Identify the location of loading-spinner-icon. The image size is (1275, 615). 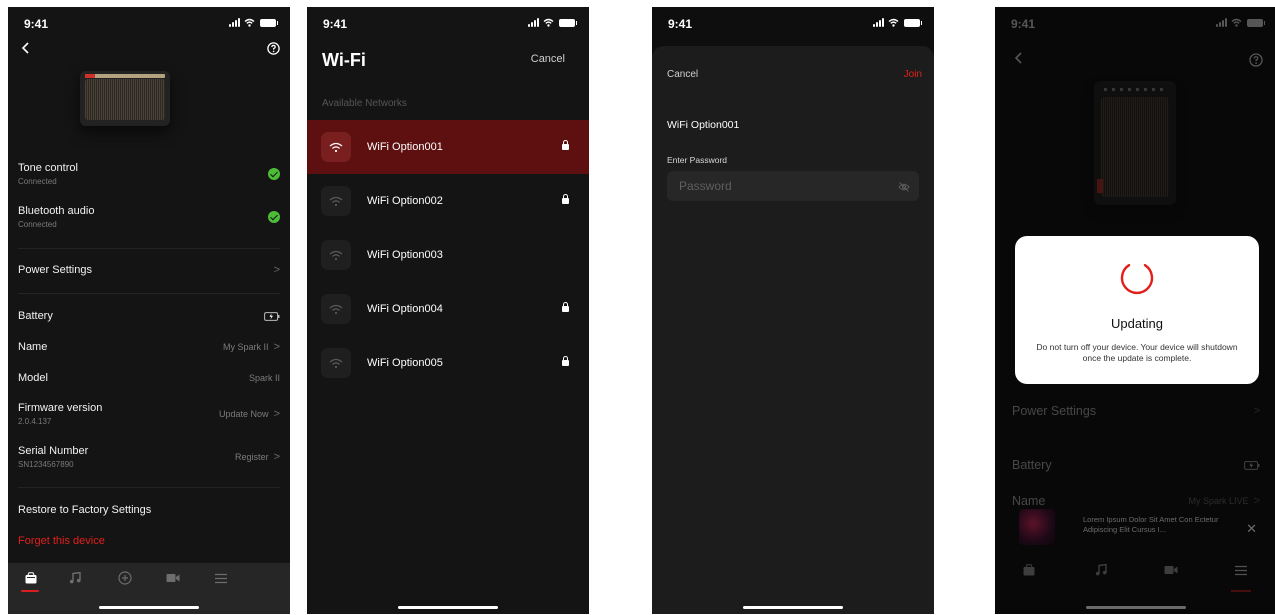
(1137, 279).